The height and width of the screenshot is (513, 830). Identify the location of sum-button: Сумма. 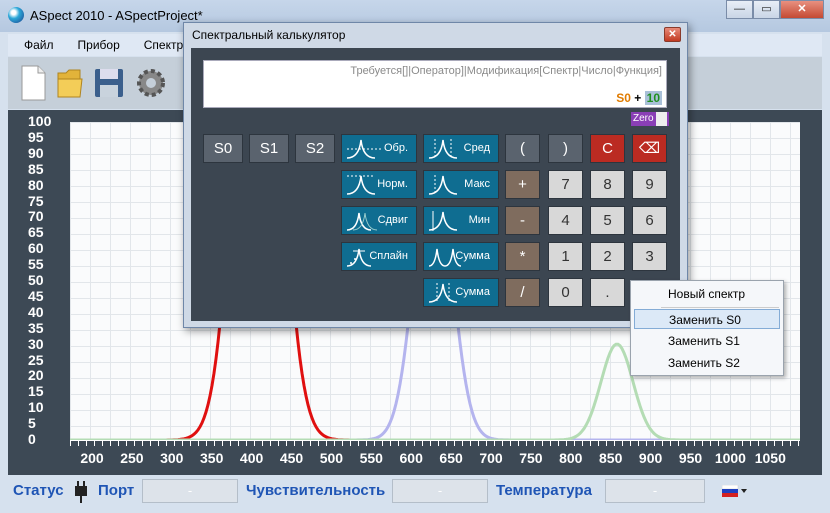
(461, 256).